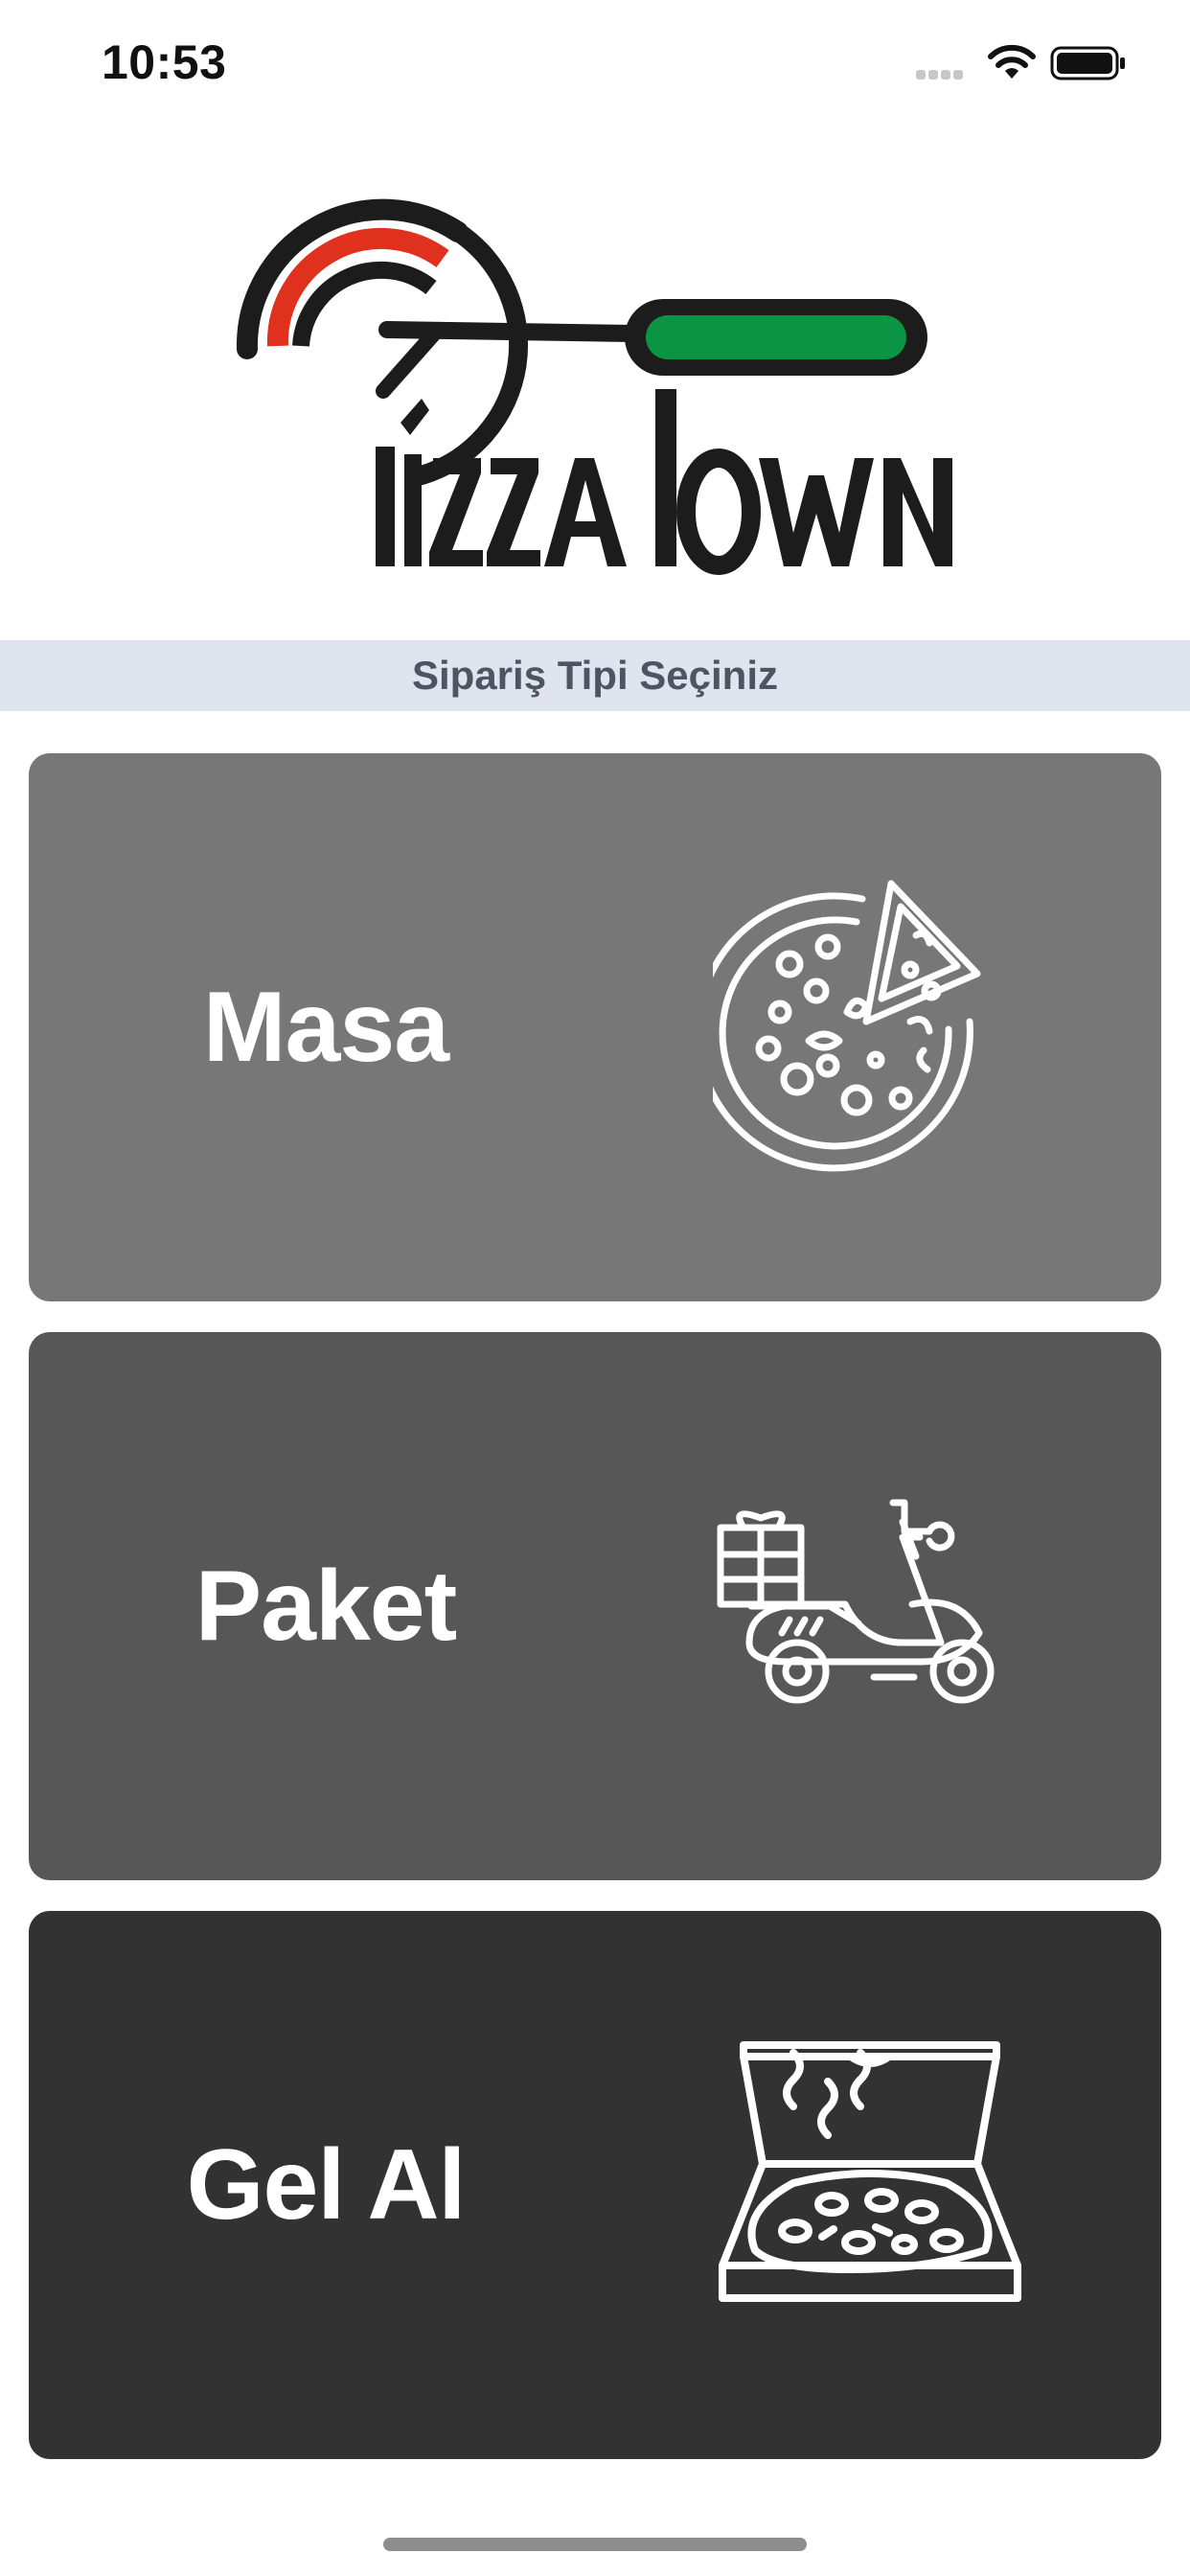 The height and width of the screenshot is (2576, 1190). I want to click on order-type-masa-label: Masa, so click(326, 1027).